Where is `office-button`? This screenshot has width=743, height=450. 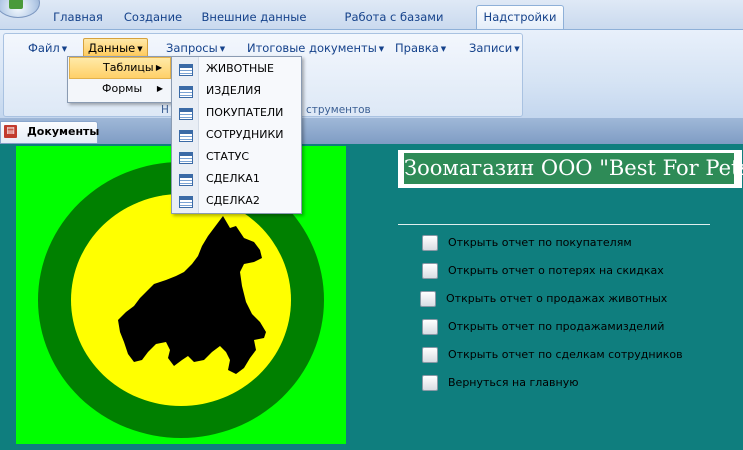
office-button is located at coordinates (20, 9).